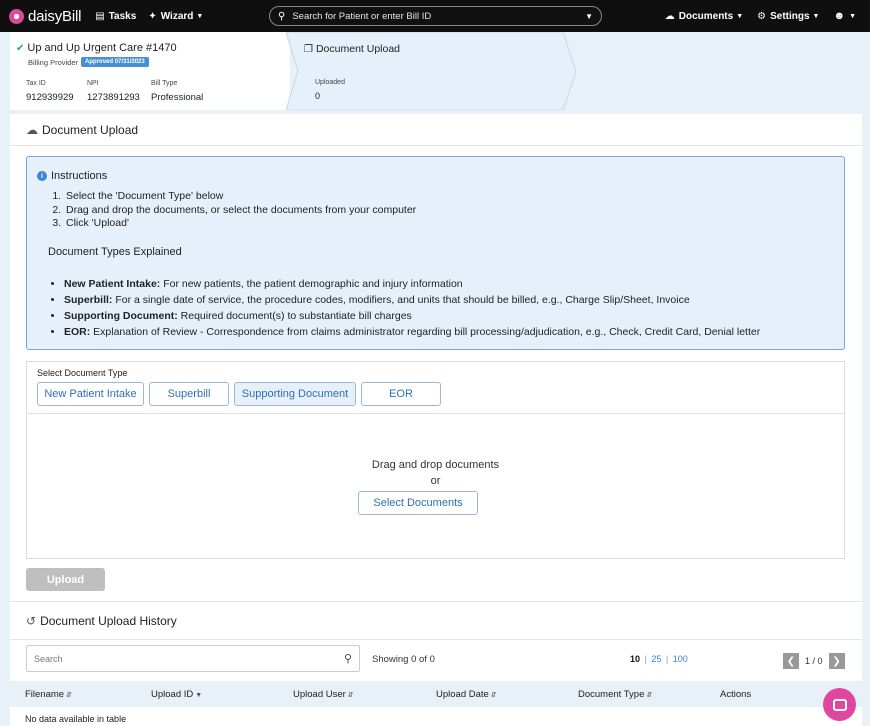 This screenshot has height=726, width=870. I want to click on column-label: Upload Date, so click(462, 694).